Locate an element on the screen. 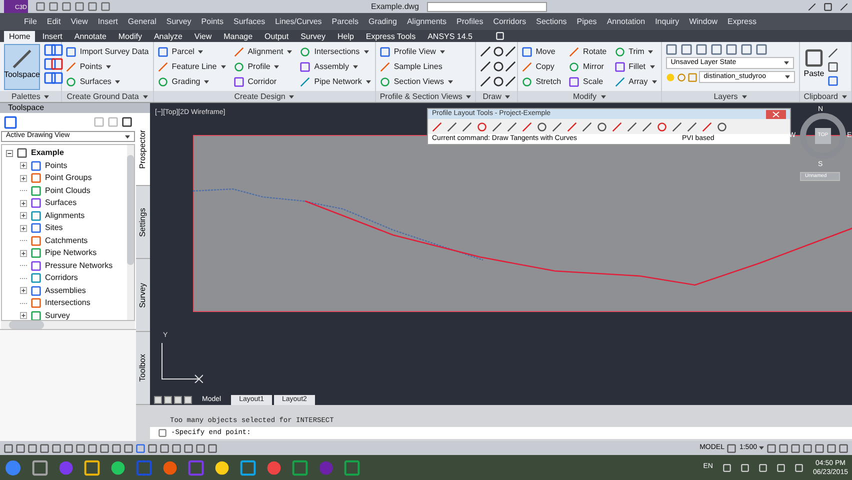 The width and height of the screenshot is (852, 480). panel-title: Create Design is located at coordinates (264, 96).